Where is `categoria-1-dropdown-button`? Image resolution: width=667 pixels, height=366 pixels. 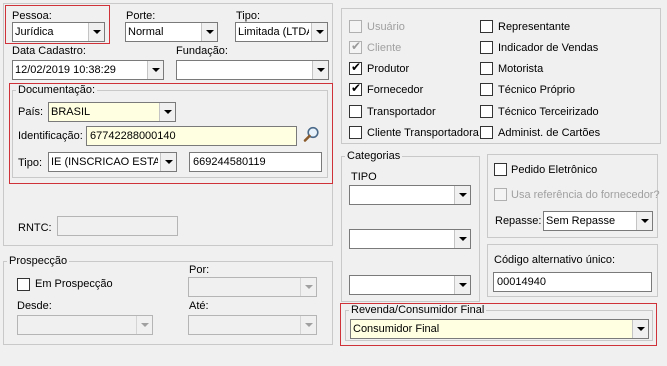
categoria-1-dropdown-button is located at coordinates (462, 195).